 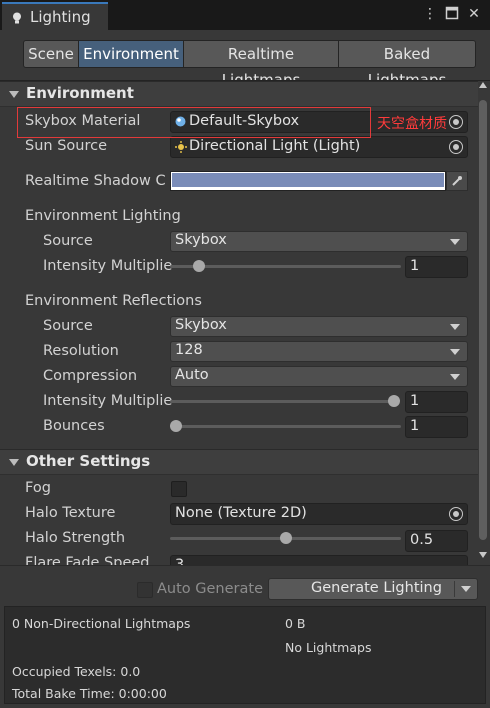 I want to click on reflection-source-label: Source, so click(x=68, y=326).